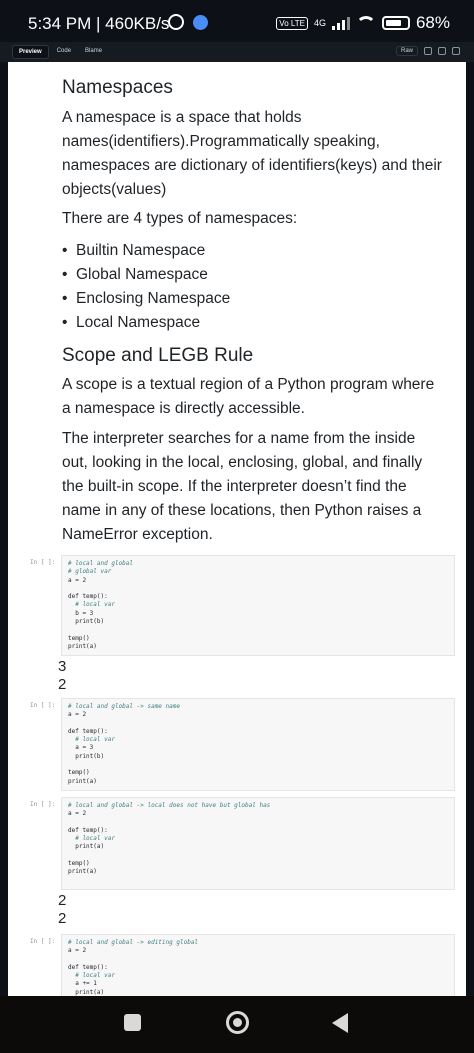 Image resolution: width=474 pixels, height=1053 pixels. What do you see at coordinates (200, 22) in the screenshot?
I see `app-notification-icon` at bounding box center [200, 22].